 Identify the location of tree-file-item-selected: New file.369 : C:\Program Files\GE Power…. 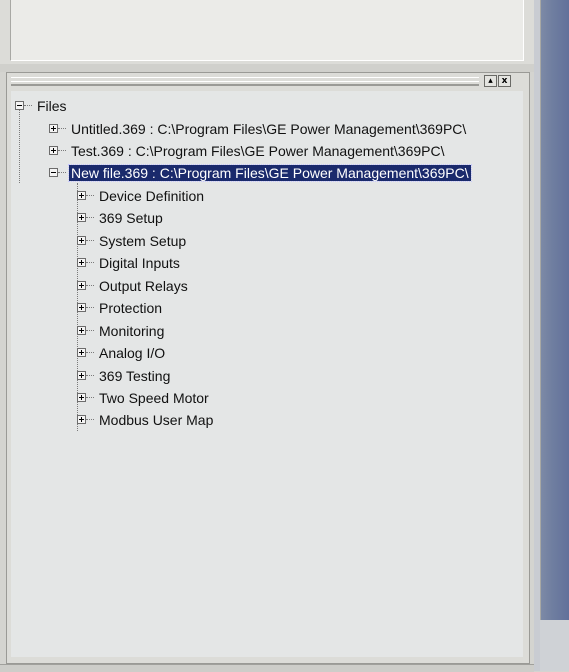
(260, 172).